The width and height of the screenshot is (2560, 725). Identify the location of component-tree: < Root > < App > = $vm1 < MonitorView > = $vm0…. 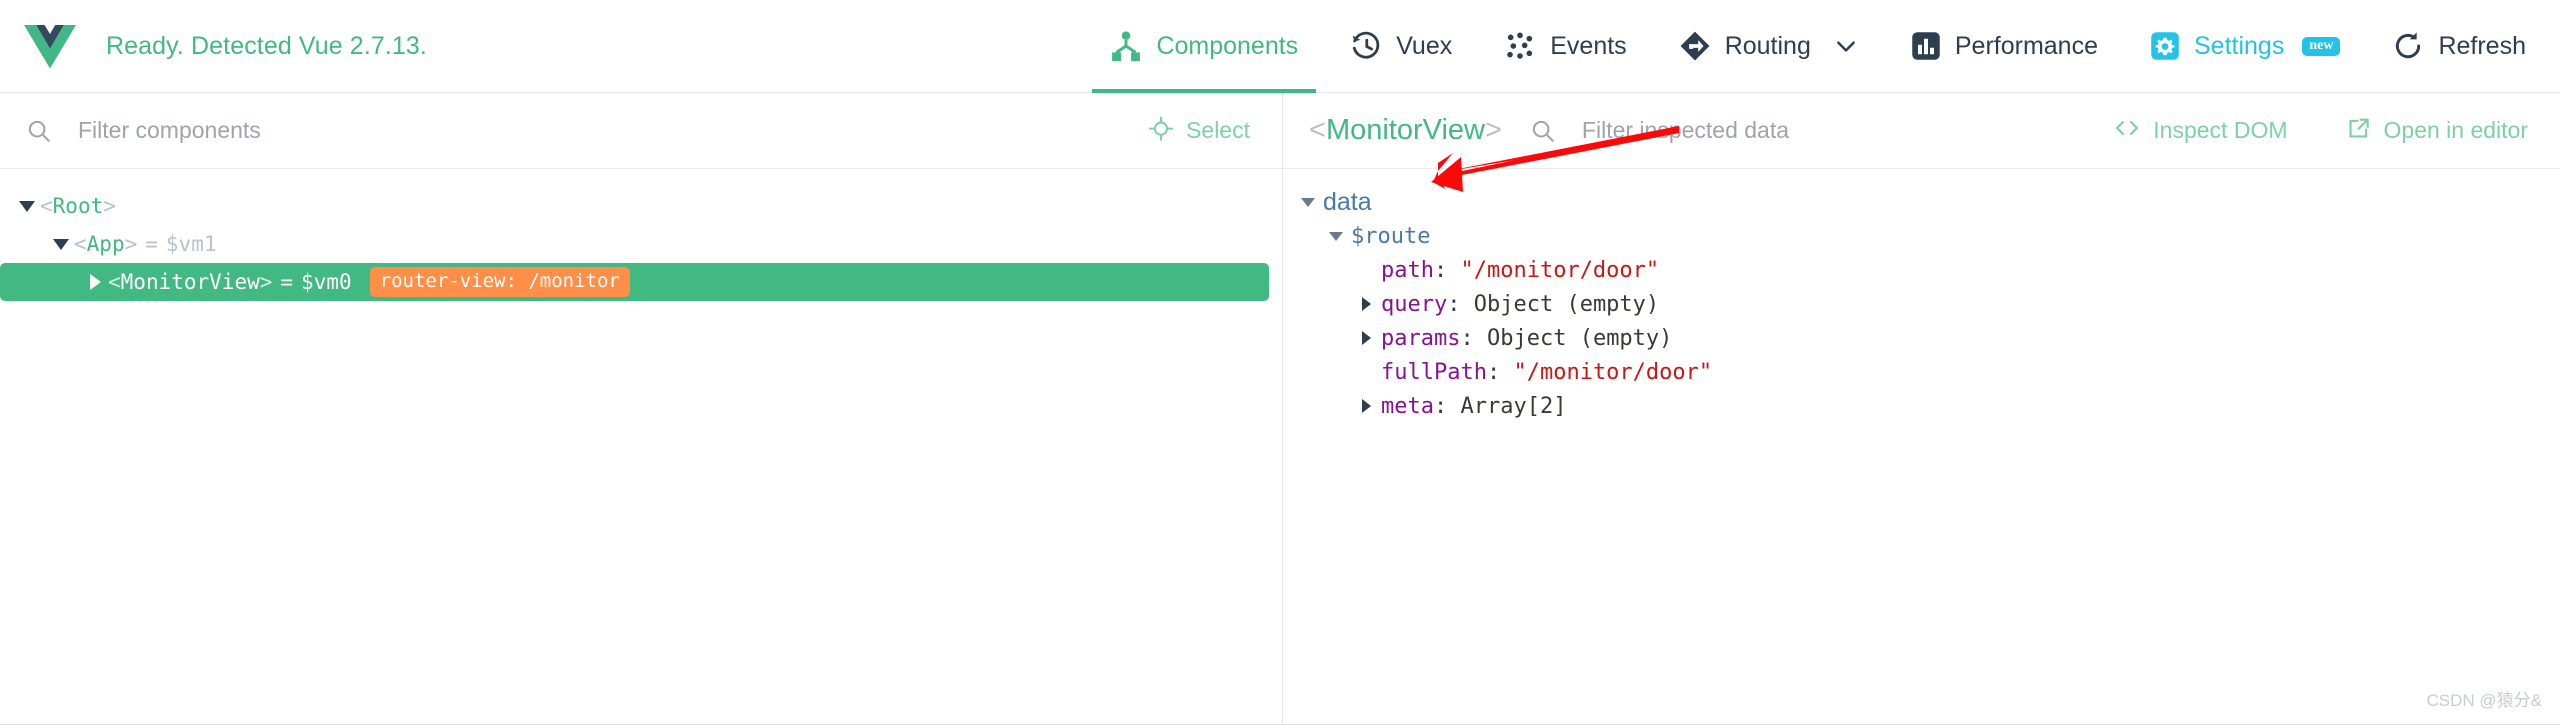
(641, 235).